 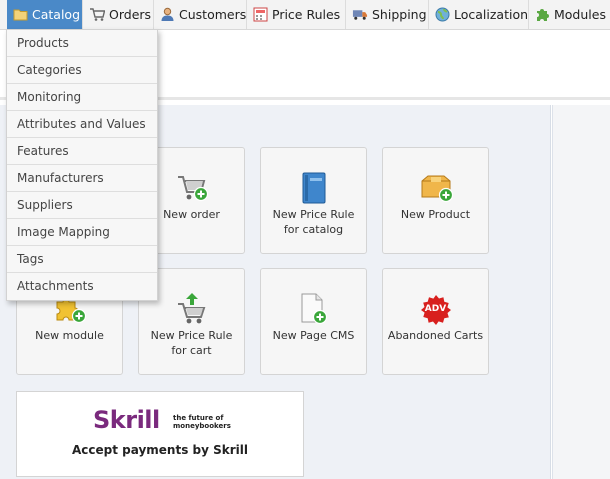 What do you see at coordinates (82, 286) in the screenshot?
I see `menu-item-attachments: Attachments` at bounding box center [82, 286].